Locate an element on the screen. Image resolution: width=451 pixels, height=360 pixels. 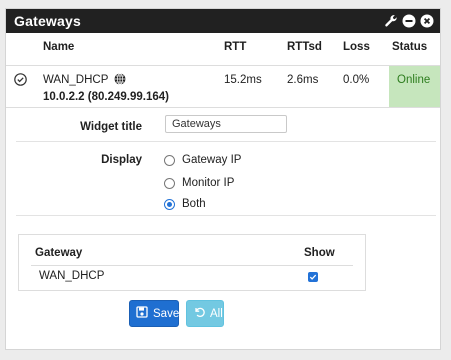
close-circle-icon is located at coordinates (426, 21).